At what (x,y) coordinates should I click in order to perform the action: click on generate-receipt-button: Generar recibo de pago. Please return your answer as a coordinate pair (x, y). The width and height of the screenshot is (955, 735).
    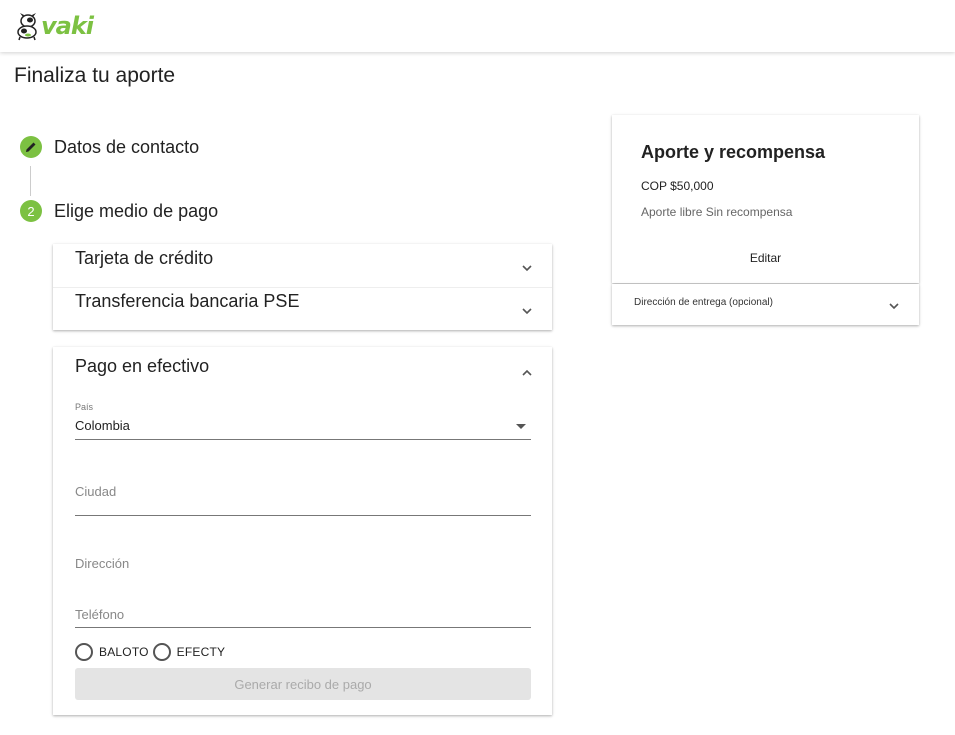
    Looking at the image, I should click on (303, 684).